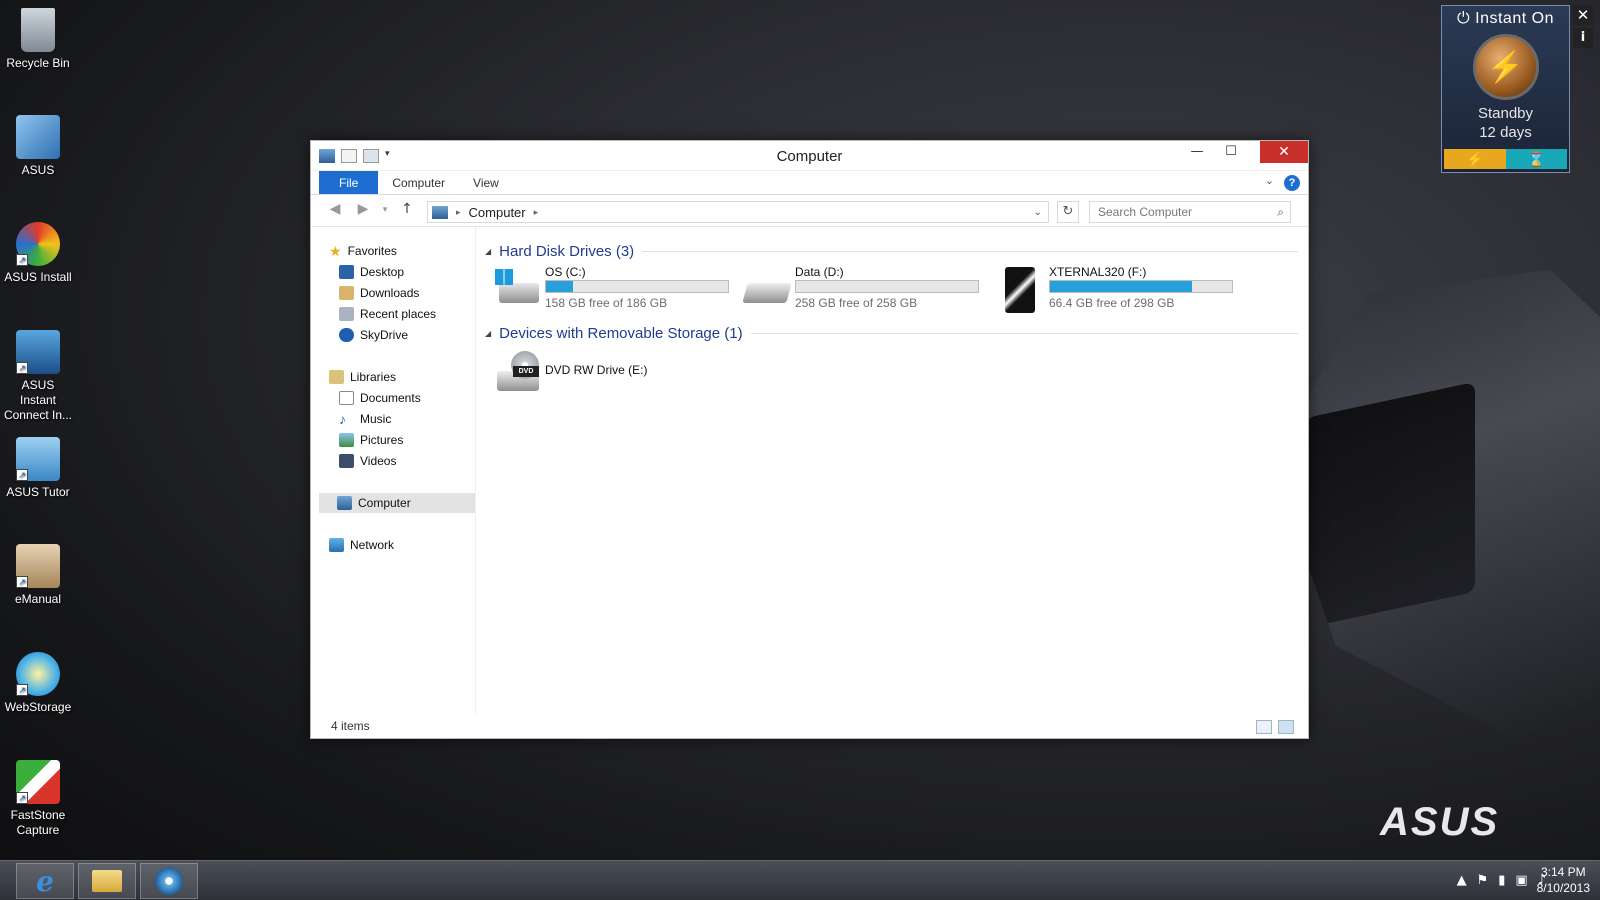  Describe the element at coordinates (335, 209) in the screenshot. I see `back-arrow-icon: ◀` at that location.